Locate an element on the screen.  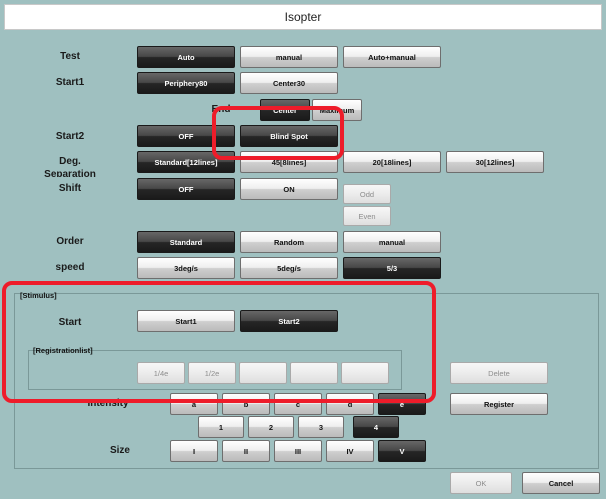
deg-separation-label-group: Deg. Separation is located at coordinates (70, 164).